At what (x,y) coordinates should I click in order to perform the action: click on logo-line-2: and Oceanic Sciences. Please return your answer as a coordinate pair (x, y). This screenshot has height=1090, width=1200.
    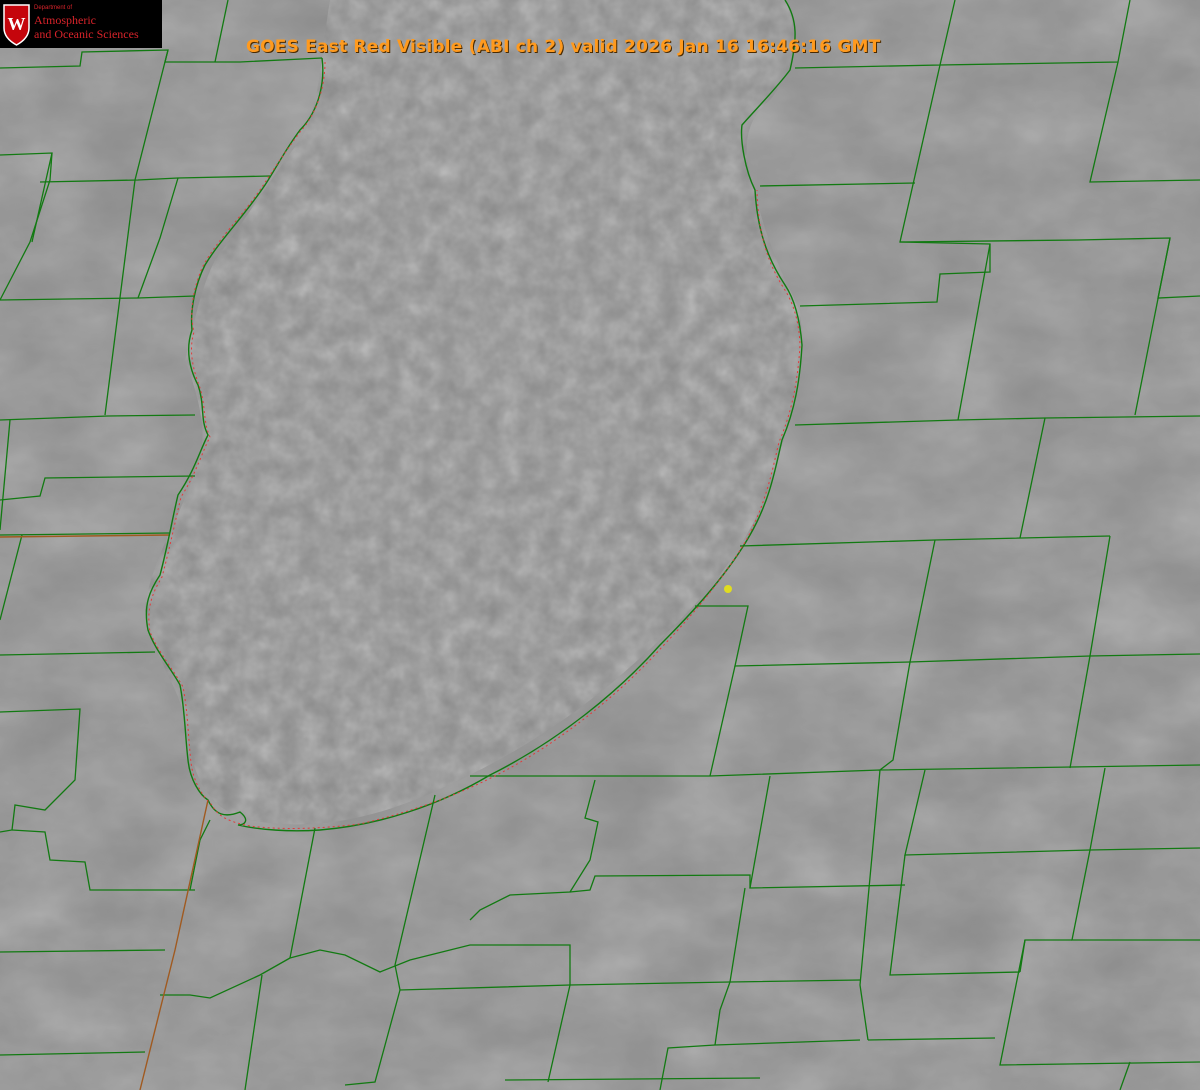
    Looking at the image, I should click on (86, 34).